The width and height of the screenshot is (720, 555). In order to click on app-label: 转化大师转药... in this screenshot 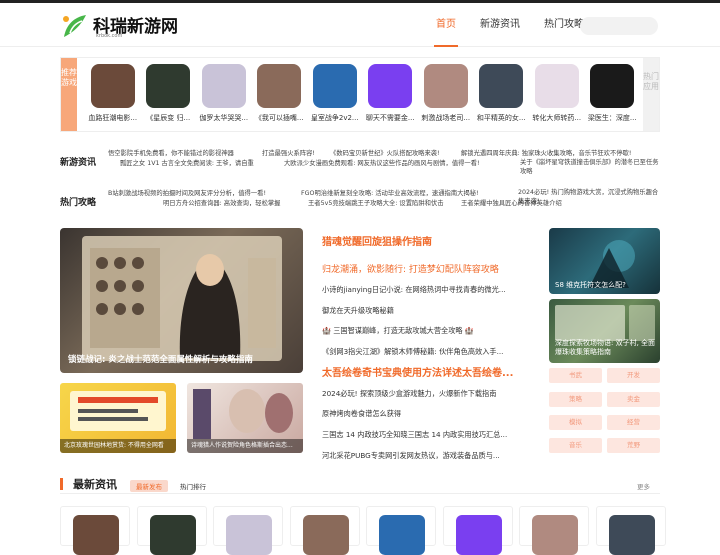, I will do `click(557, 118)`.